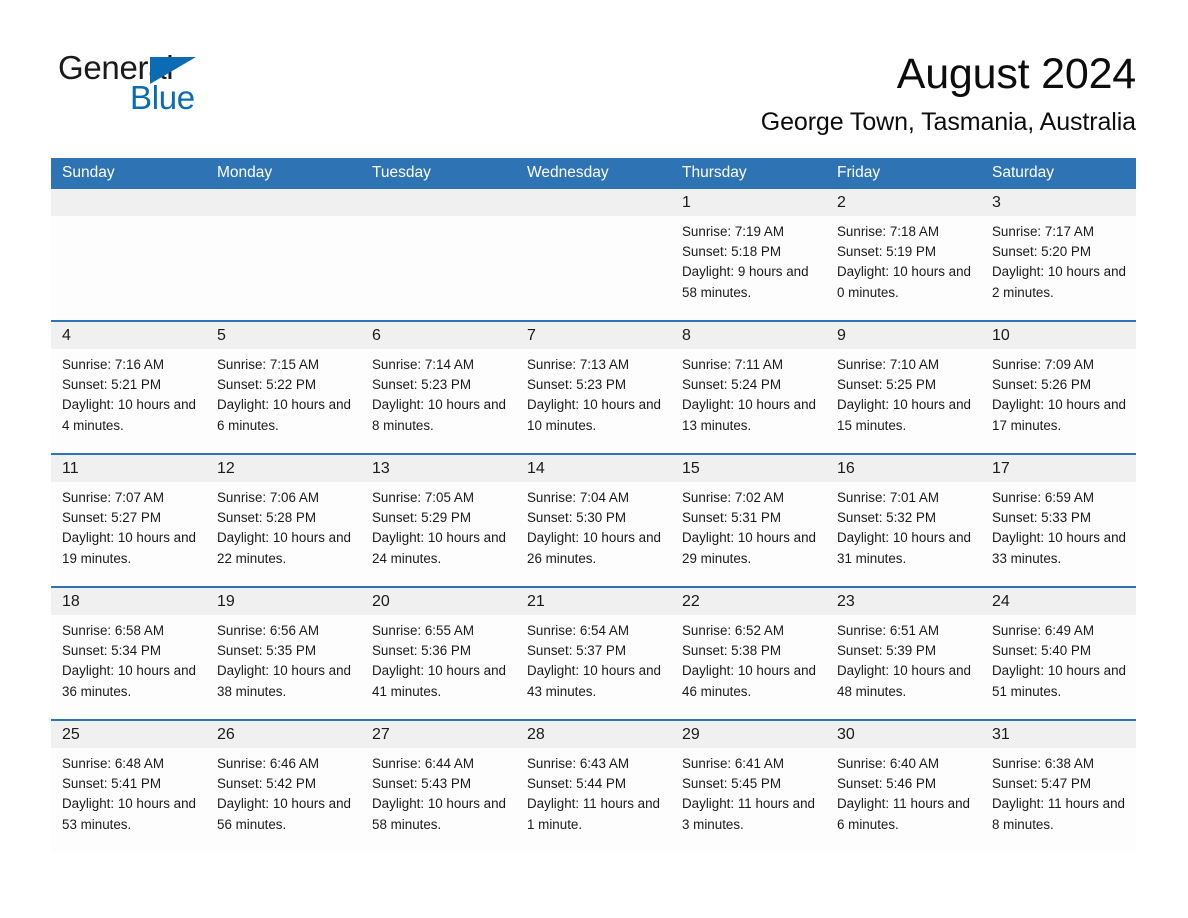  I want to click on sunset-text: Sunset: 5:47 PM, so click(1041, 784).